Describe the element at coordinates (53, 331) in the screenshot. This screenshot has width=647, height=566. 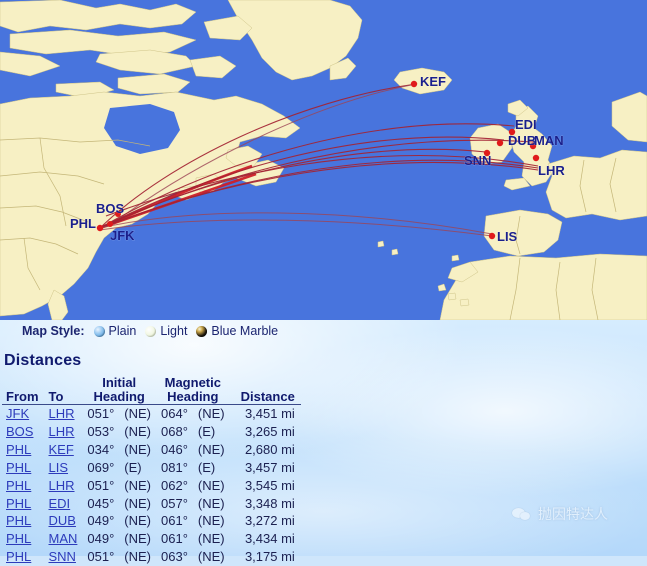
I see `map-style-label: Map Style:` at that location.